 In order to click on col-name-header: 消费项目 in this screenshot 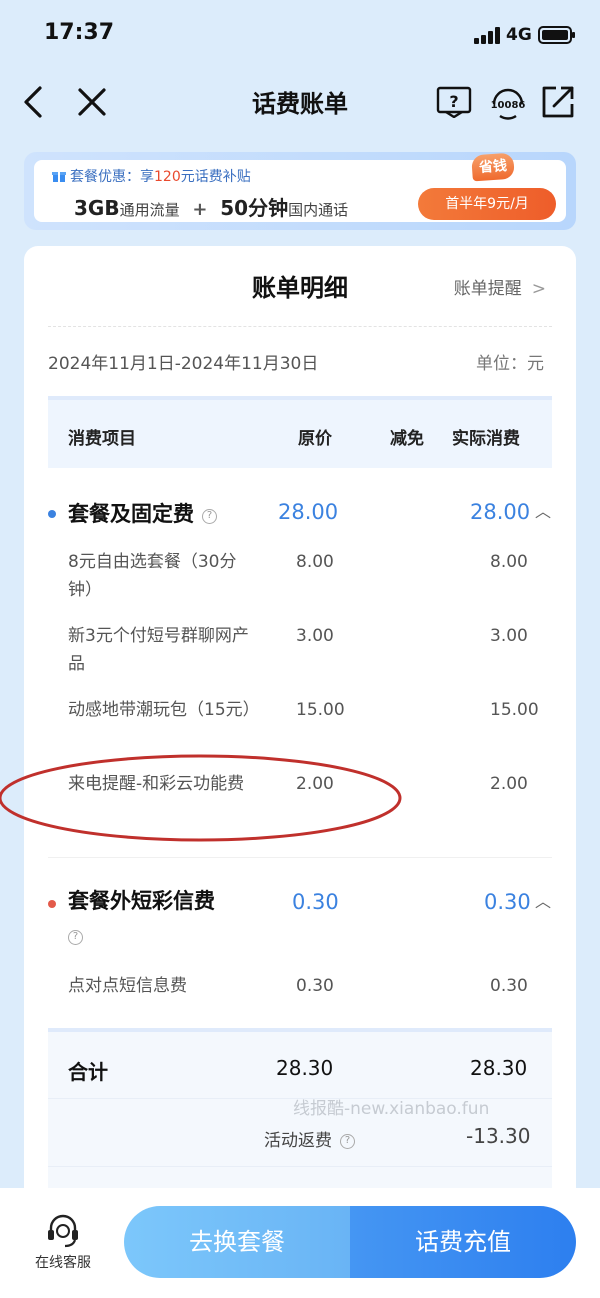, I will do `click(102, 439)`.